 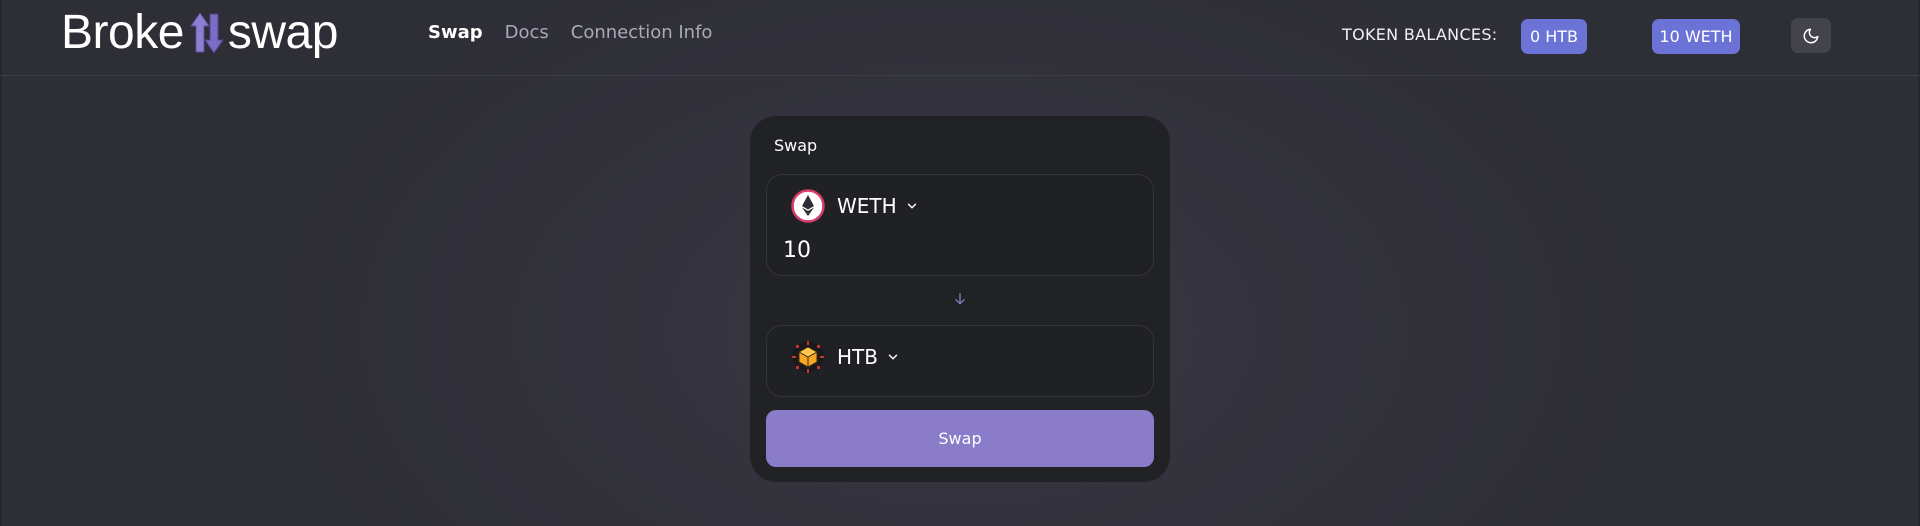 I want to click on swap-button: Swap, so click(x=960, y=438).